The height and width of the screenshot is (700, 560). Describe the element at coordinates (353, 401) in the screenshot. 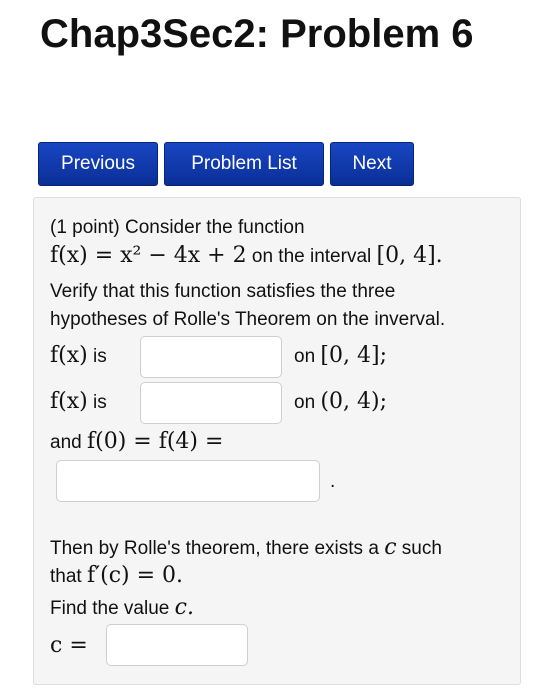

I see `row2-interval: (0, 4);` at that location.